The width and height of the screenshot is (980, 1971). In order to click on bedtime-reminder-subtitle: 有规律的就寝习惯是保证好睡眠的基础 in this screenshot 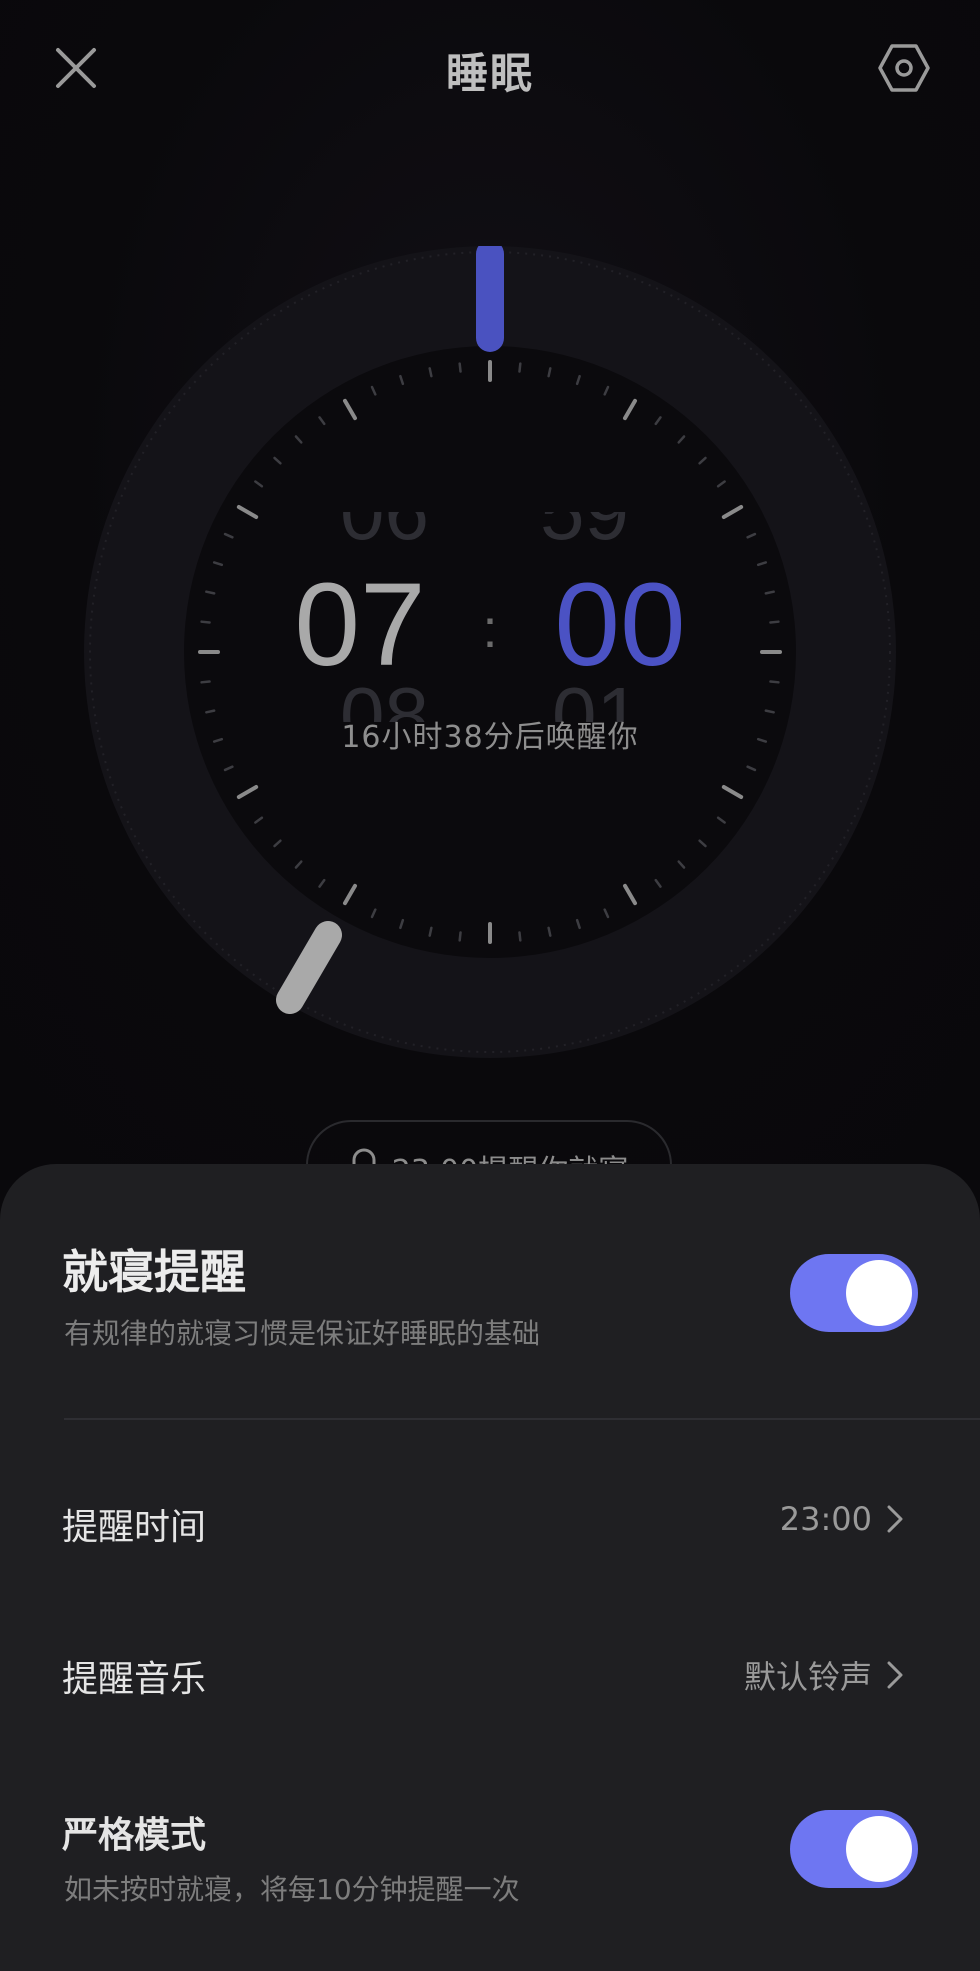, I will do `click(302, 1333)`.